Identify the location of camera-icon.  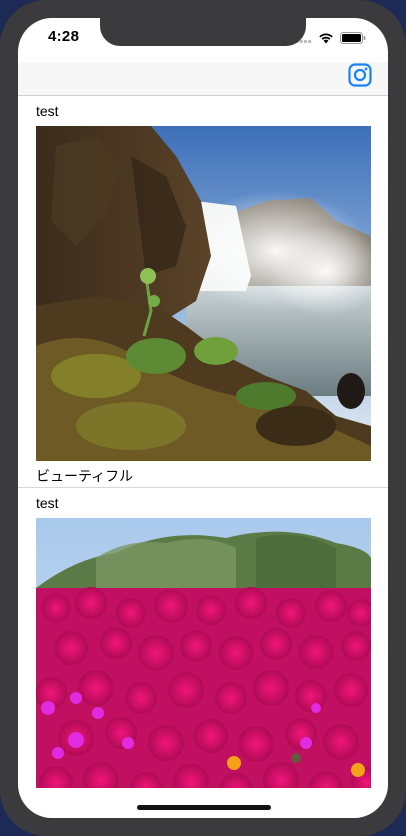
(360, 75).